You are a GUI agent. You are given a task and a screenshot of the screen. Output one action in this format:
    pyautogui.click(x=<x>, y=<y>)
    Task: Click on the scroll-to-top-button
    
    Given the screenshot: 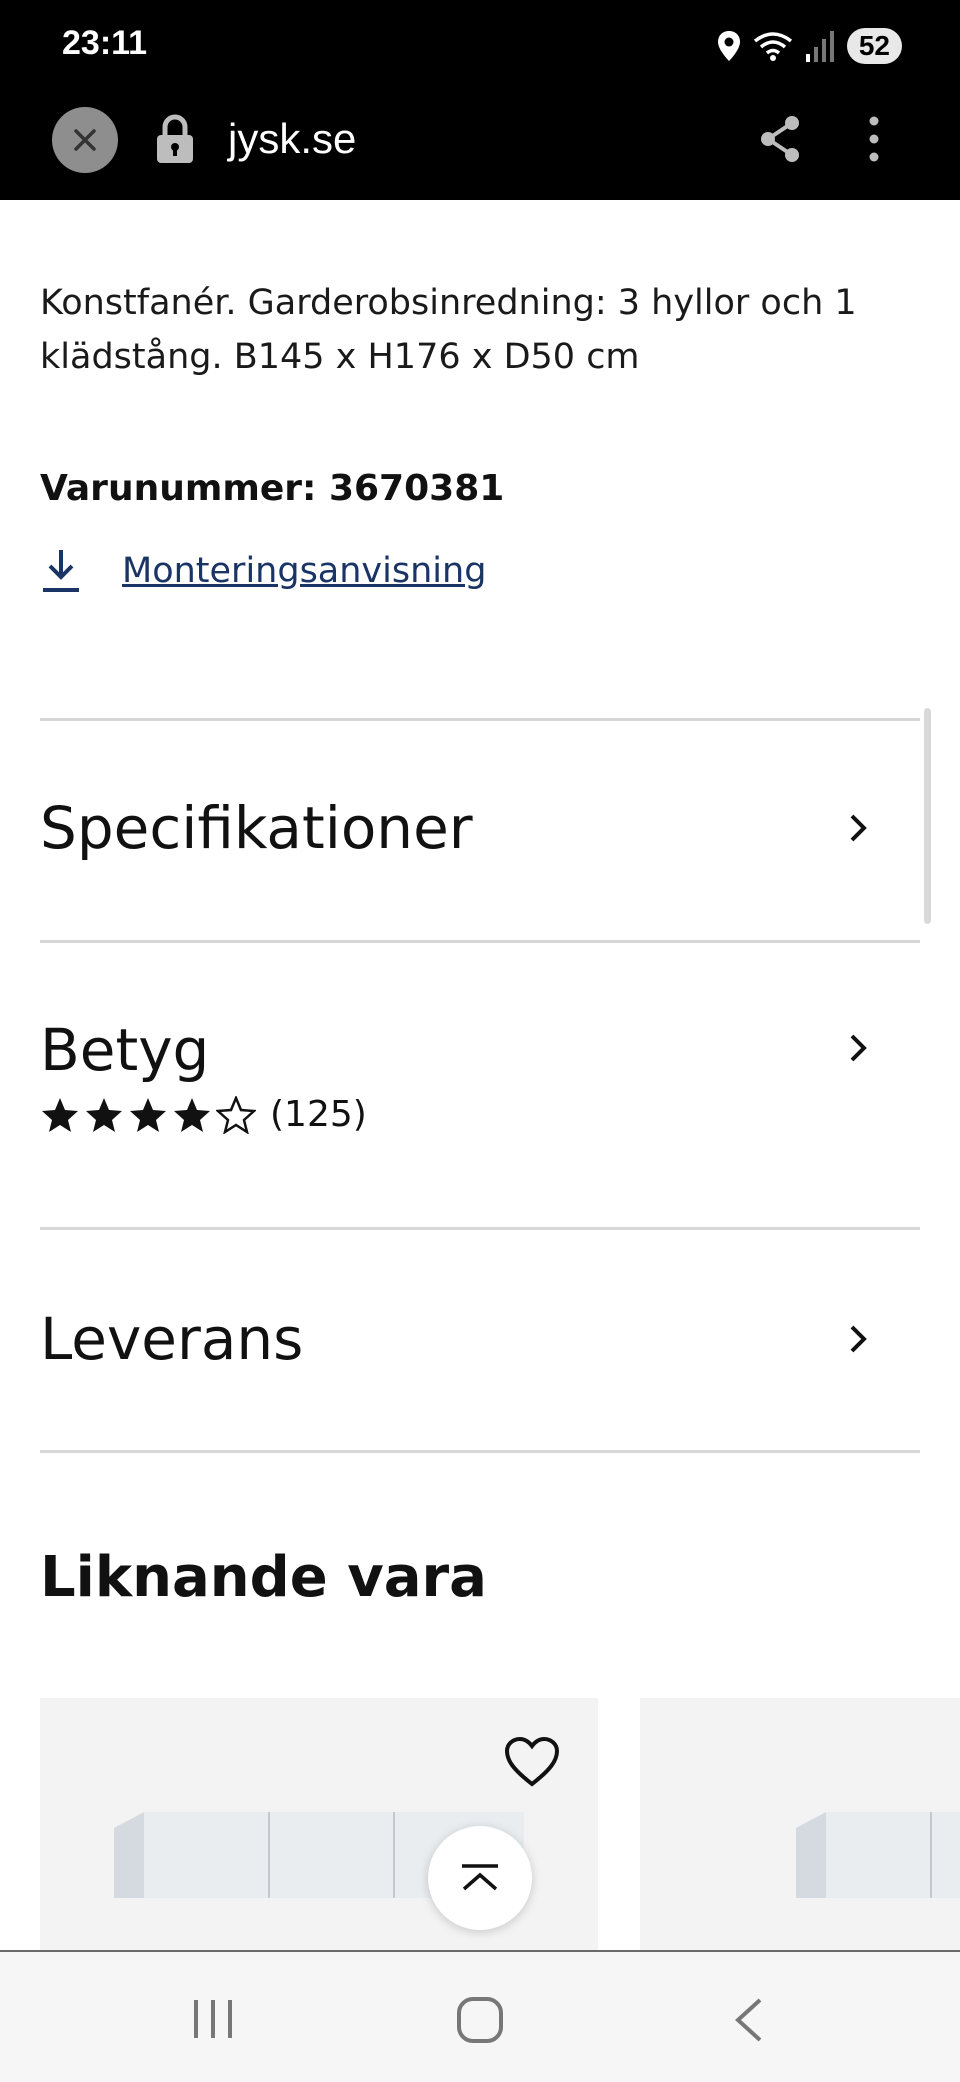 What is the action you would take?
    pyautogui.click(x=480, y=1878)
    